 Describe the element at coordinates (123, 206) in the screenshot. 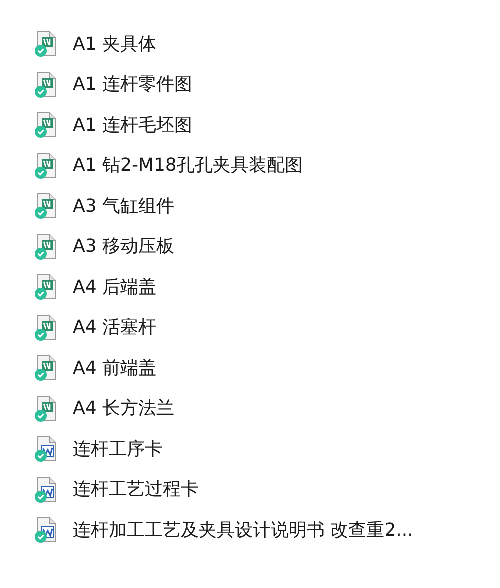

I see `file-name: A3 气缸组件` at that location.